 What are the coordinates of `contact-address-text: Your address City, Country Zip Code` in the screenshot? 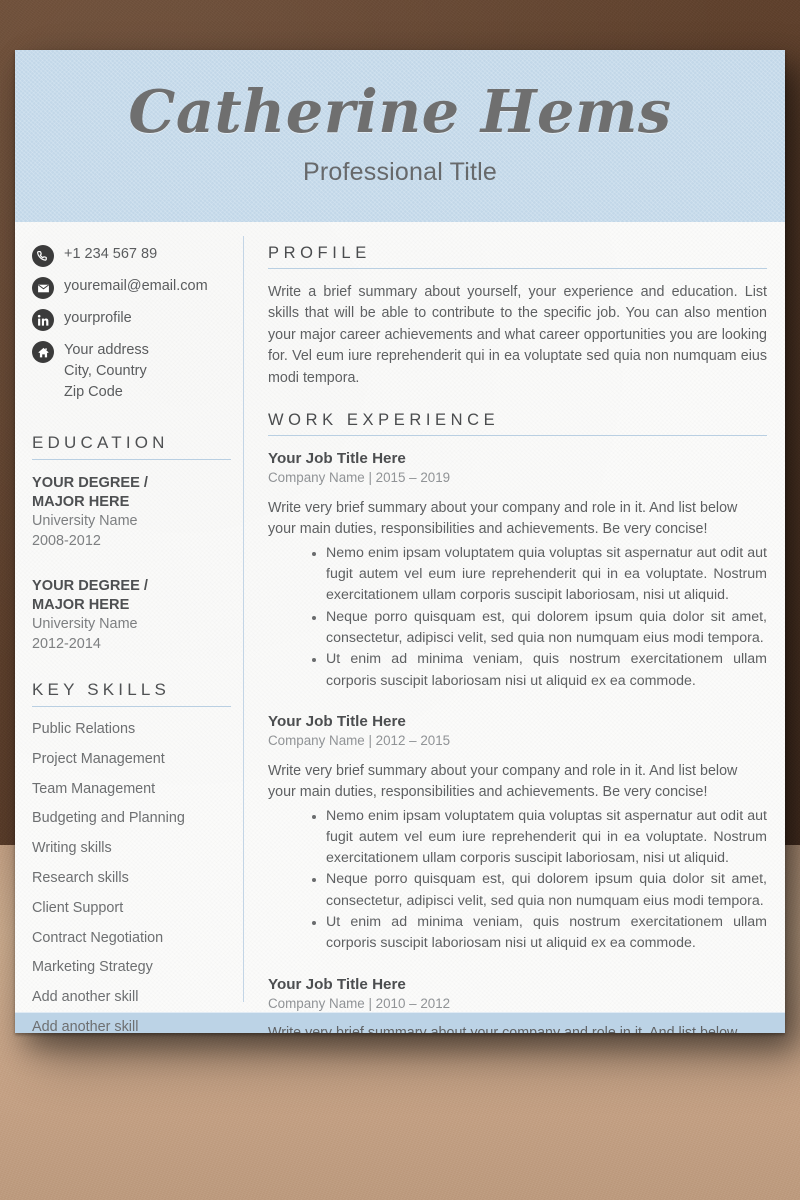 It's located at (106, 371).